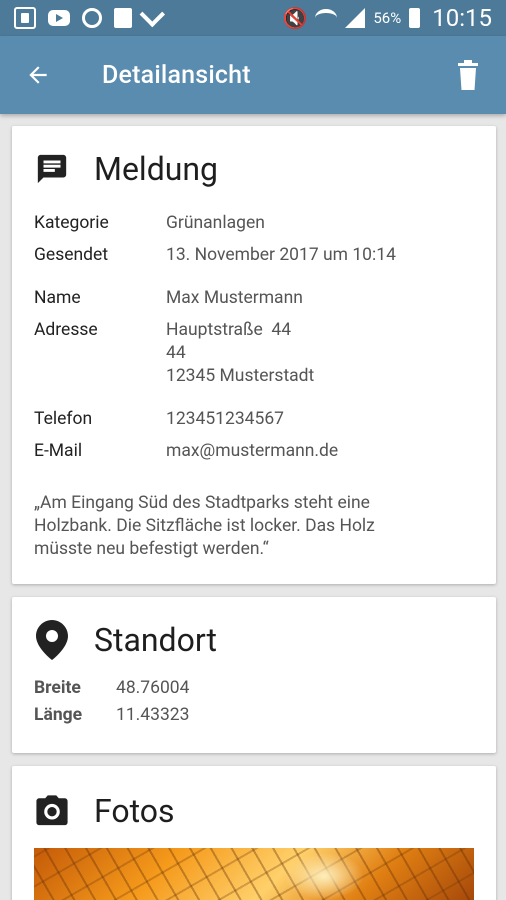 This screenshot has height=900, width=506. I want to click on clock: 10:15, so click(462, 18).